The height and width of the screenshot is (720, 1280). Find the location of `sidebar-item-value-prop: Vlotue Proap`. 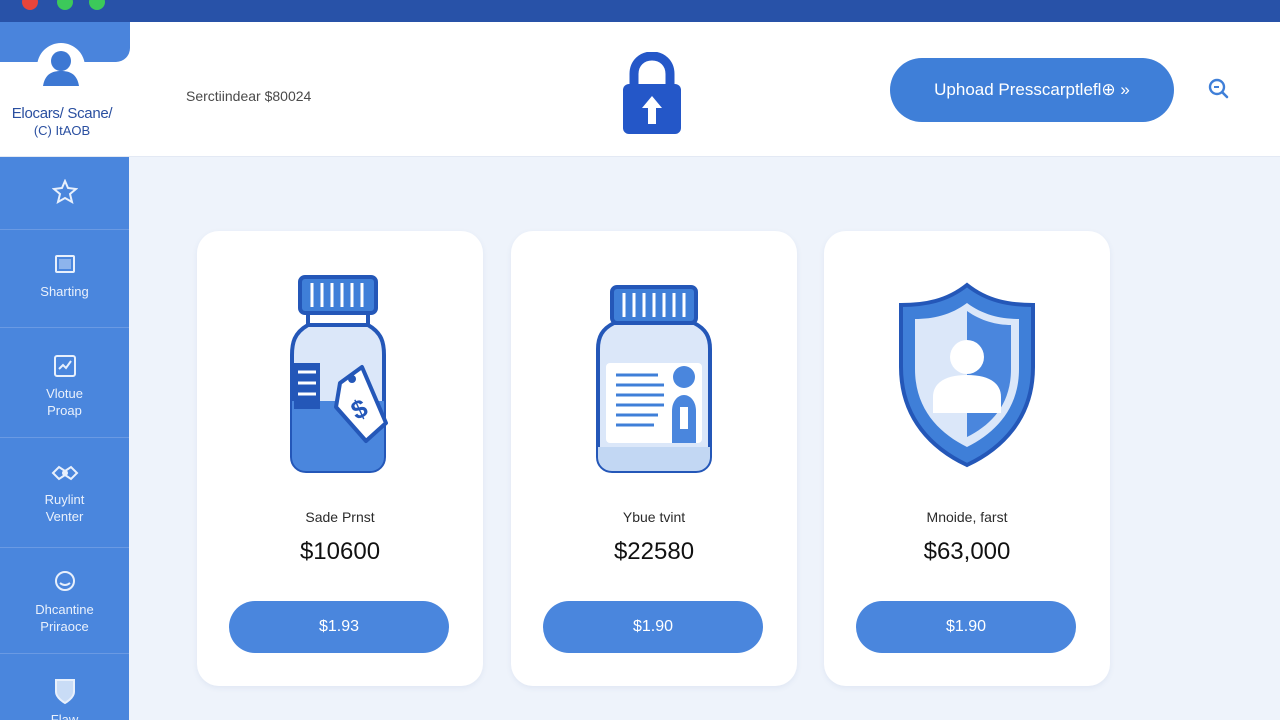

sidebar-item-value-prop: Vlotue Proap is located at coordinates (64, 386).